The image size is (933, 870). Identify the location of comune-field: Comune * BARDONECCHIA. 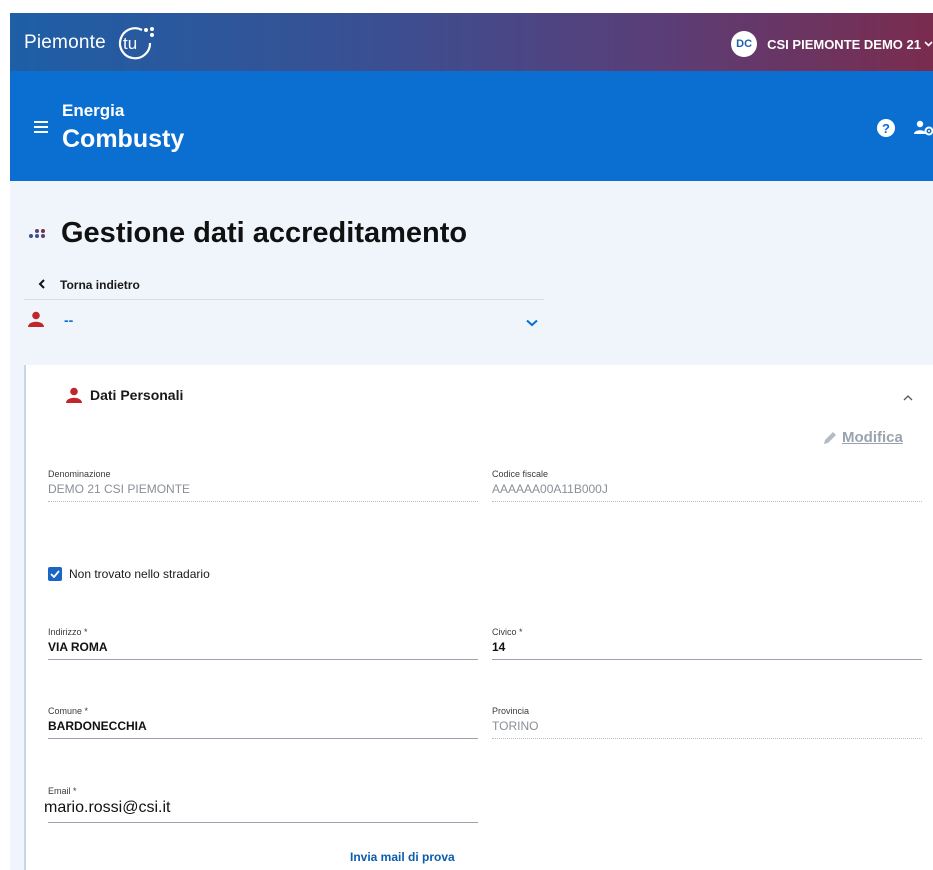
(263, 722).